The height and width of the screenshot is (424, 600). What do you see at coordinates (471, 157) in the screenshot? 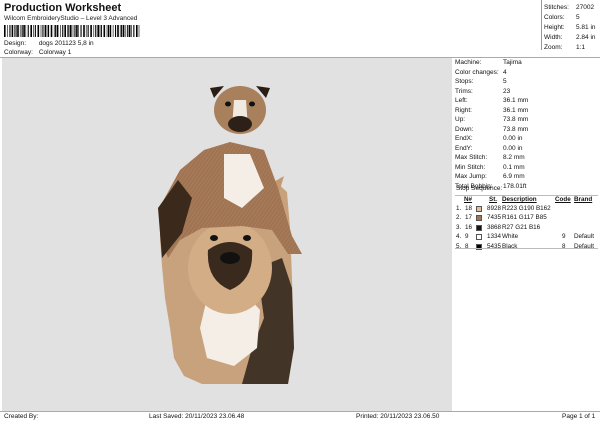
I see `info-label: Max Stitch:` at bounding box center [471, 157].